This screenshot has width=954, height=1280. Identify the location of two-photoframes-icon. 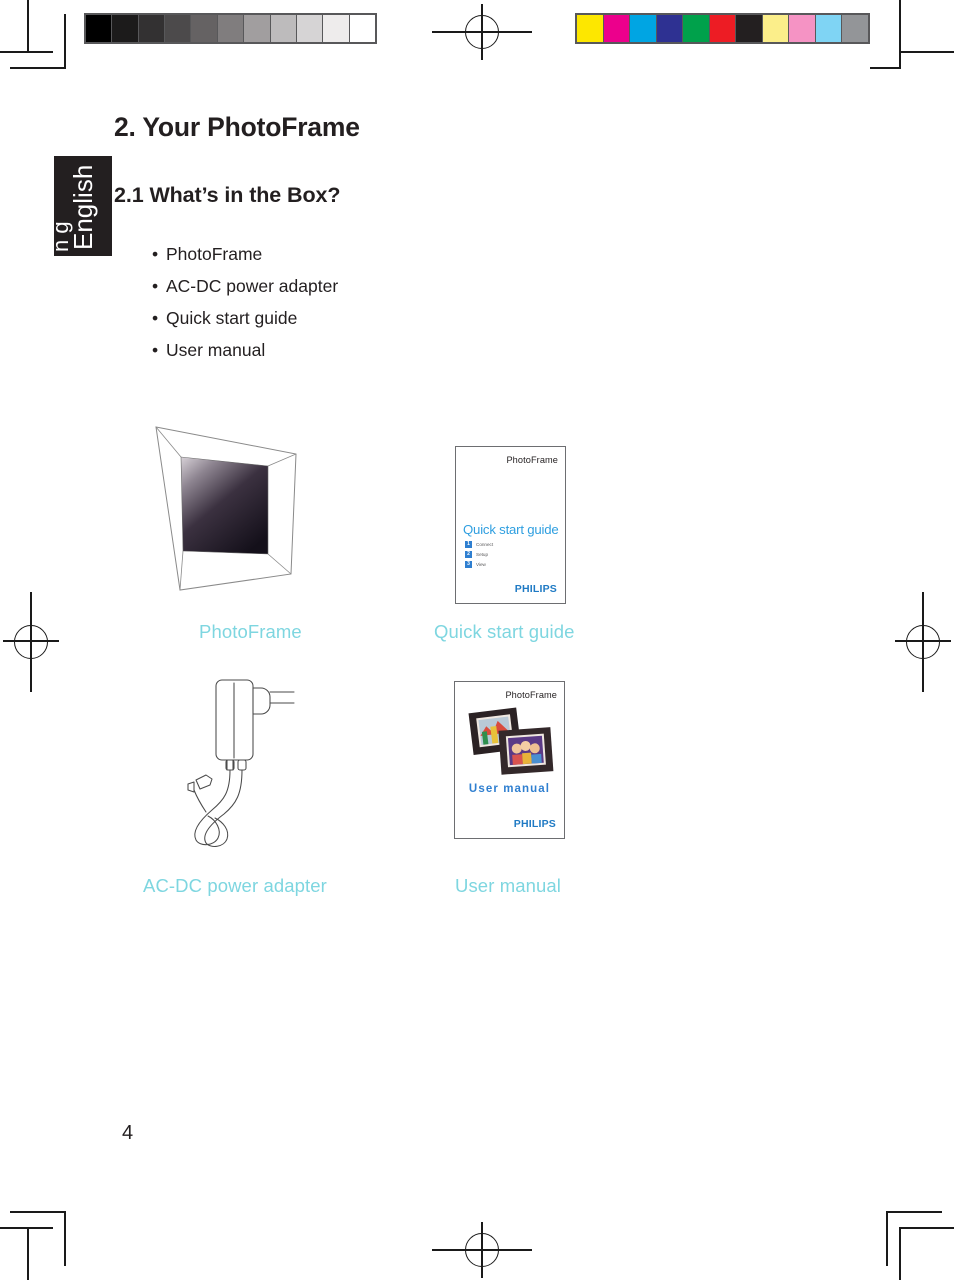
(511, 741).